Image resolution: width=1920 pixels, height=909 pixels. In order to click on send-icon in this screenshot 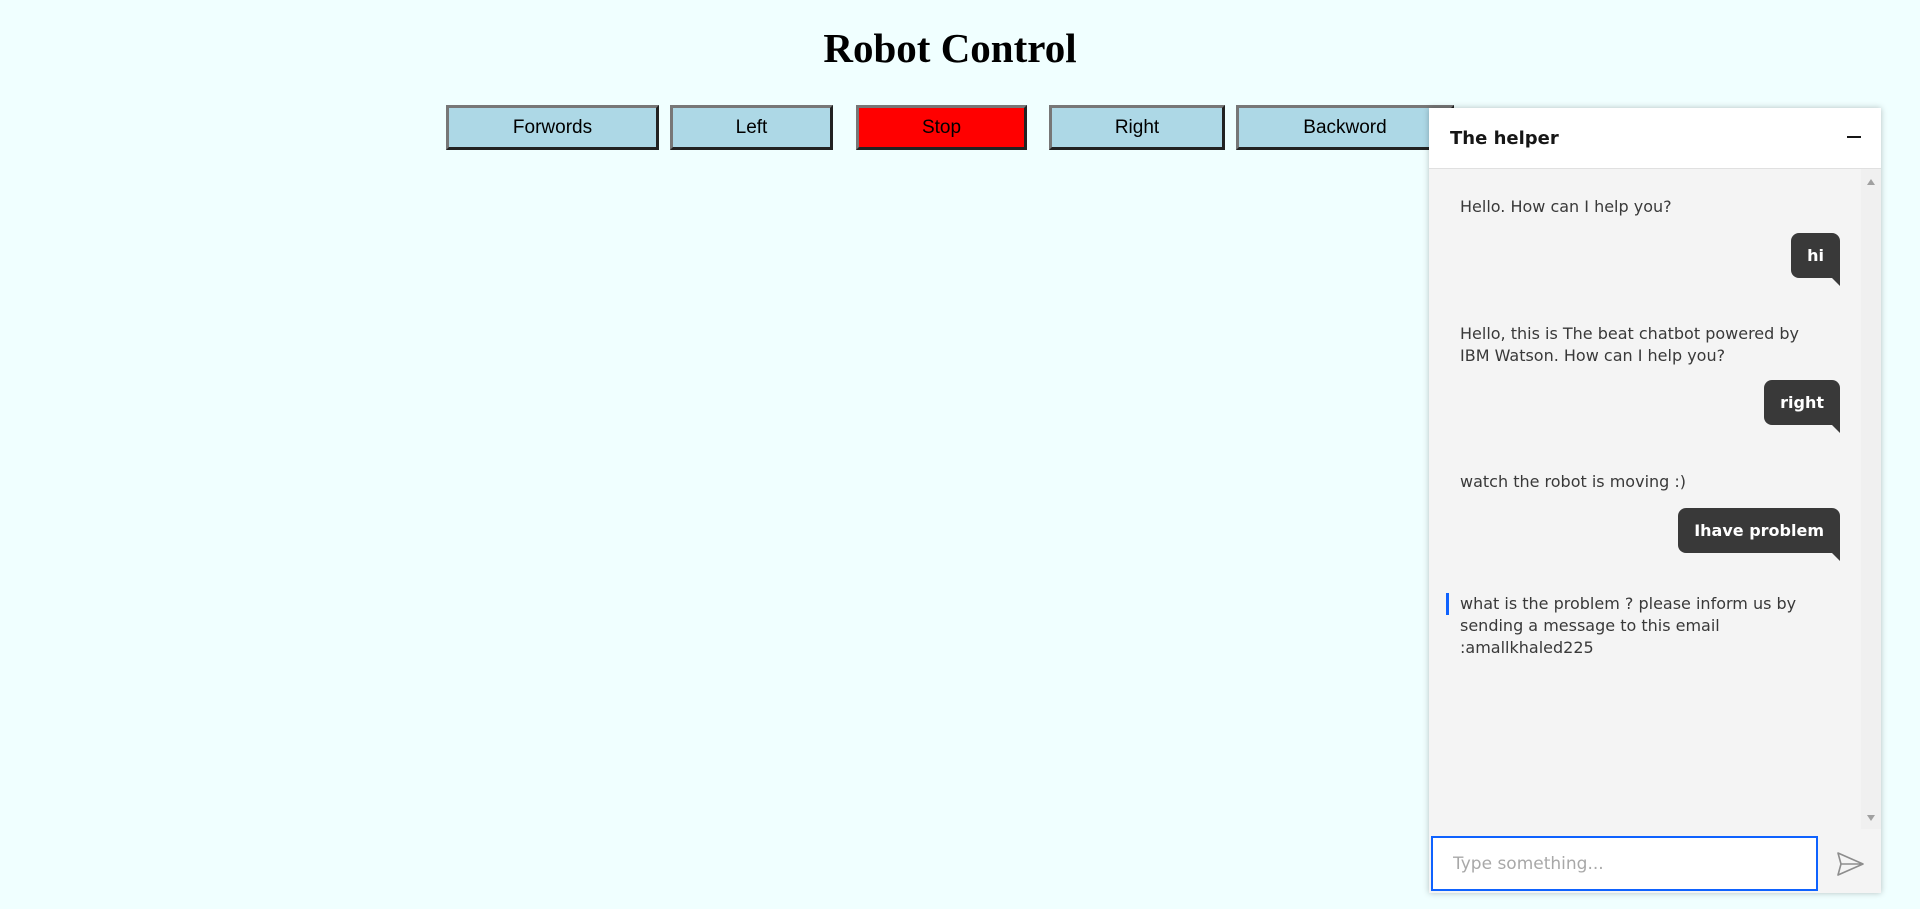, I will do `click(1850, 864)`.